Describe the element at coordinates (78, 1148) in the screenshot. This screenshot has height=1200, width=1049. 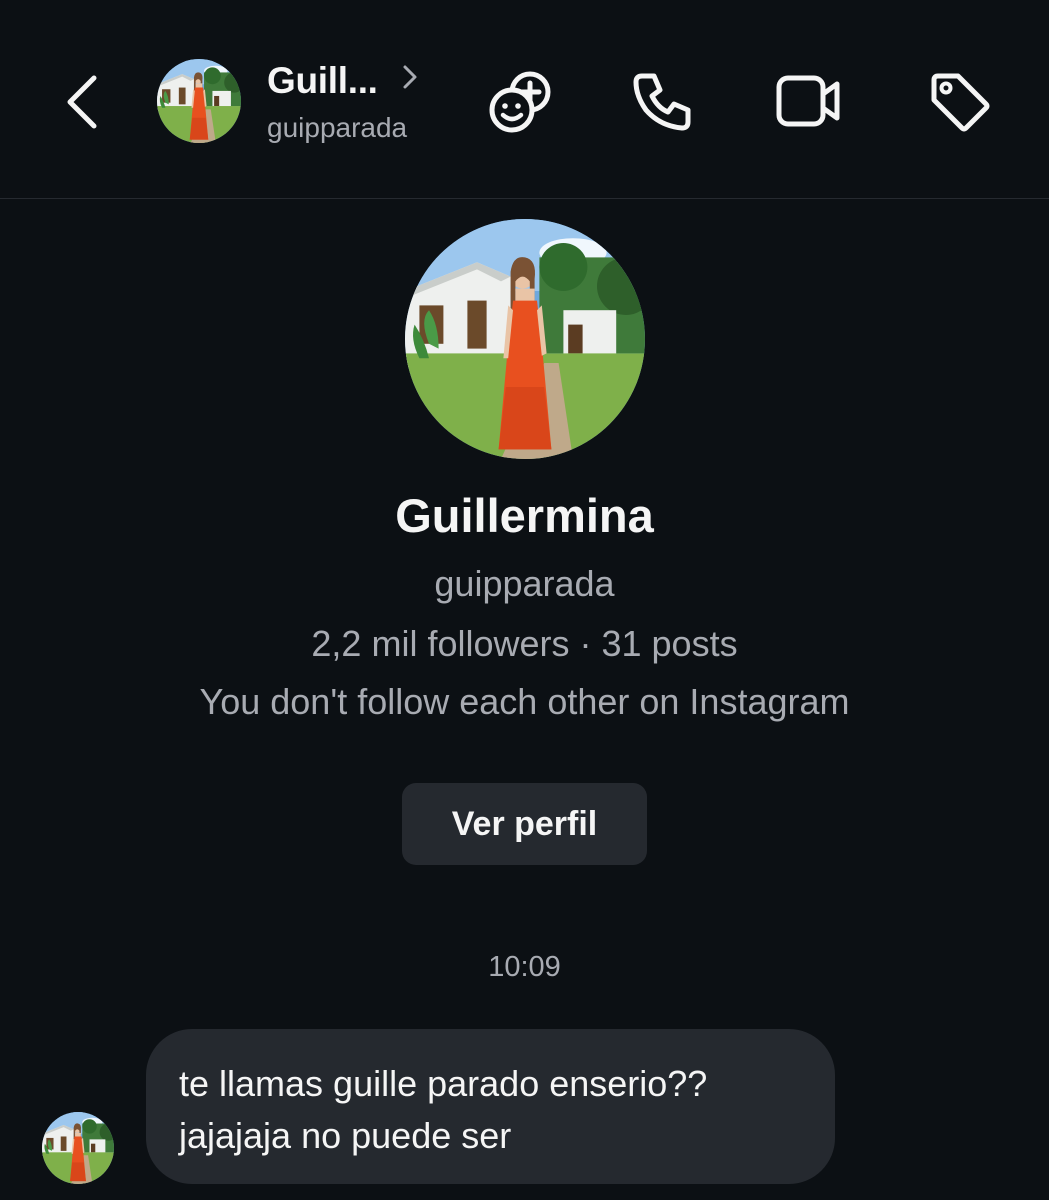
I see `sender-avatar` at that location.